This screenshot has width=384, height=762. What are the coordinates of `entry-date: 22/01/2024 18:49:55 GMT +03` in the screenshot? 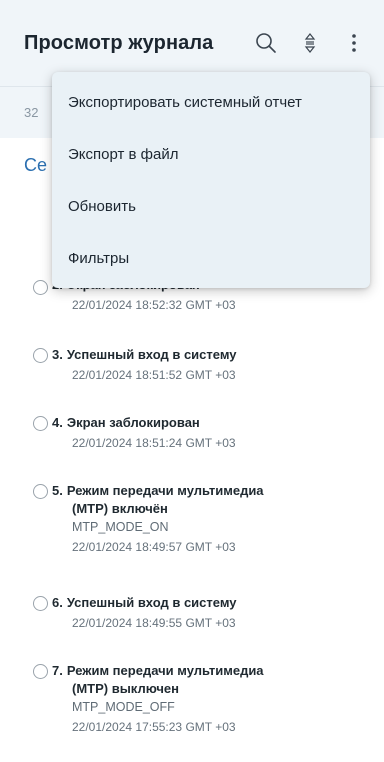 It's located at (154, 623).